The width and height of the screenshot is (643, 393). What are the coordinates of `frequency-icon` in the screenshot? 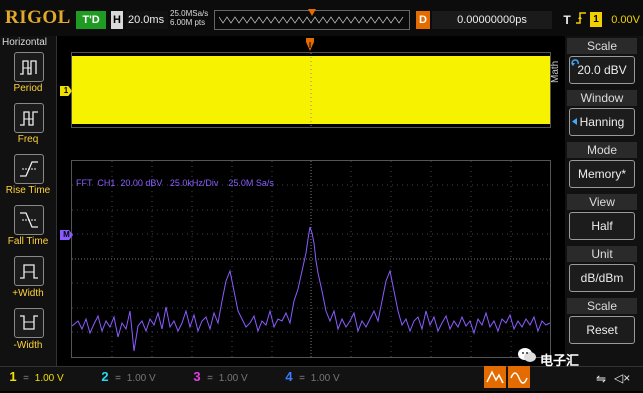 It's located at (29, 118).